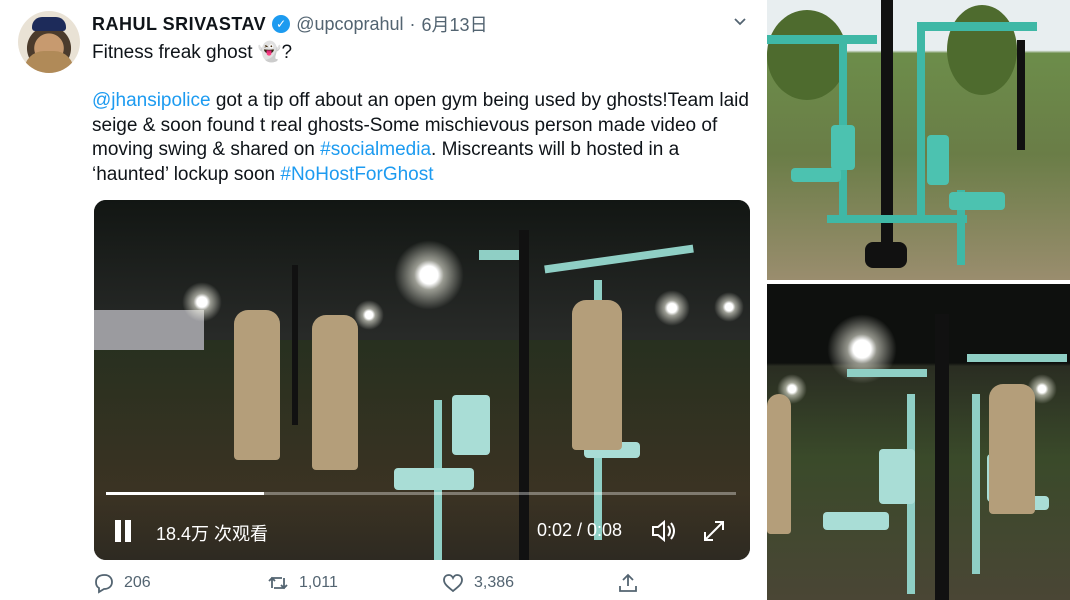 The image size is (1070, 600). What do you see at coordinates (49, 62) in the screenshot?
I see `avatar-uniform` at bounding box center [49, 62].